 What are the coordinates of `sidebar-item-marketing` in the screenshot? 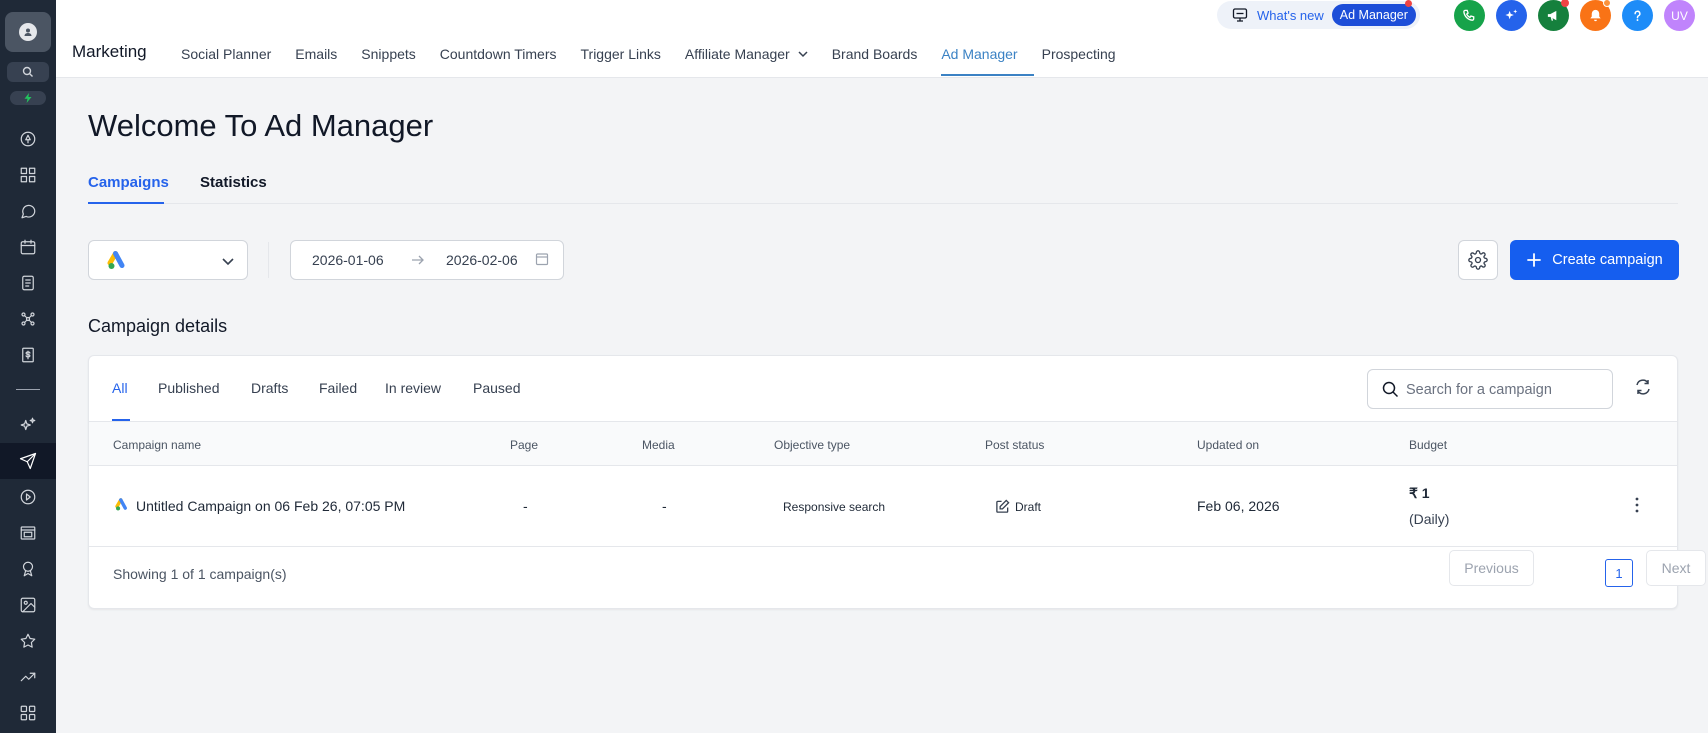 It's located at (28, 461).